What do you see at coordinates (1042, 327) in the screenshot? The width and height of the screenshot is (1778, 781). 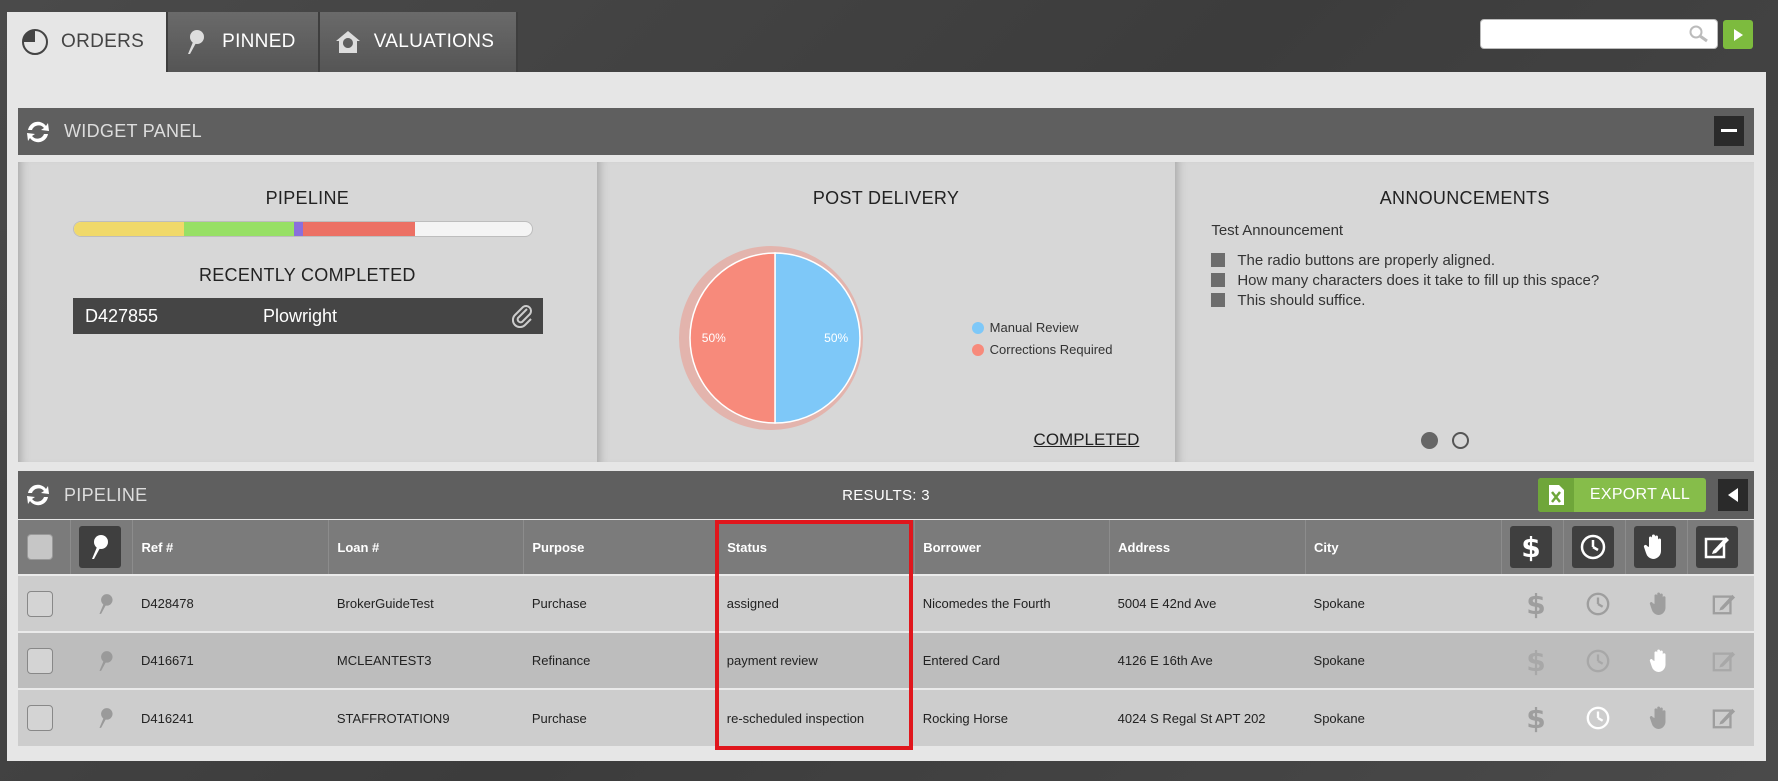 I see `legend-item: Manual Review` at bounding box center [1042, 327].